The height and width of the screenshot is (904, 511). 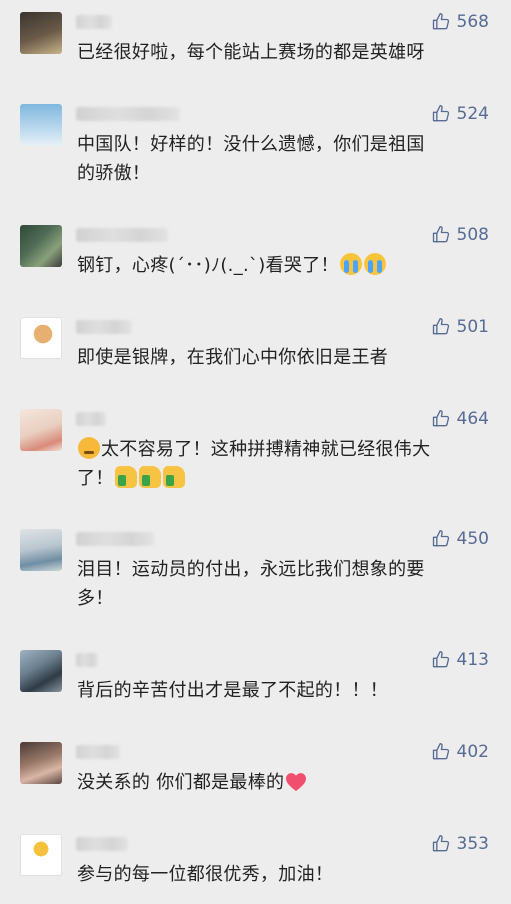 What do you see at coordinates (233, 357) in the screenshot?
I see `comment-text: 即使是银牌，在我们心中你依旧是王者` at bounding box center [233, 357].